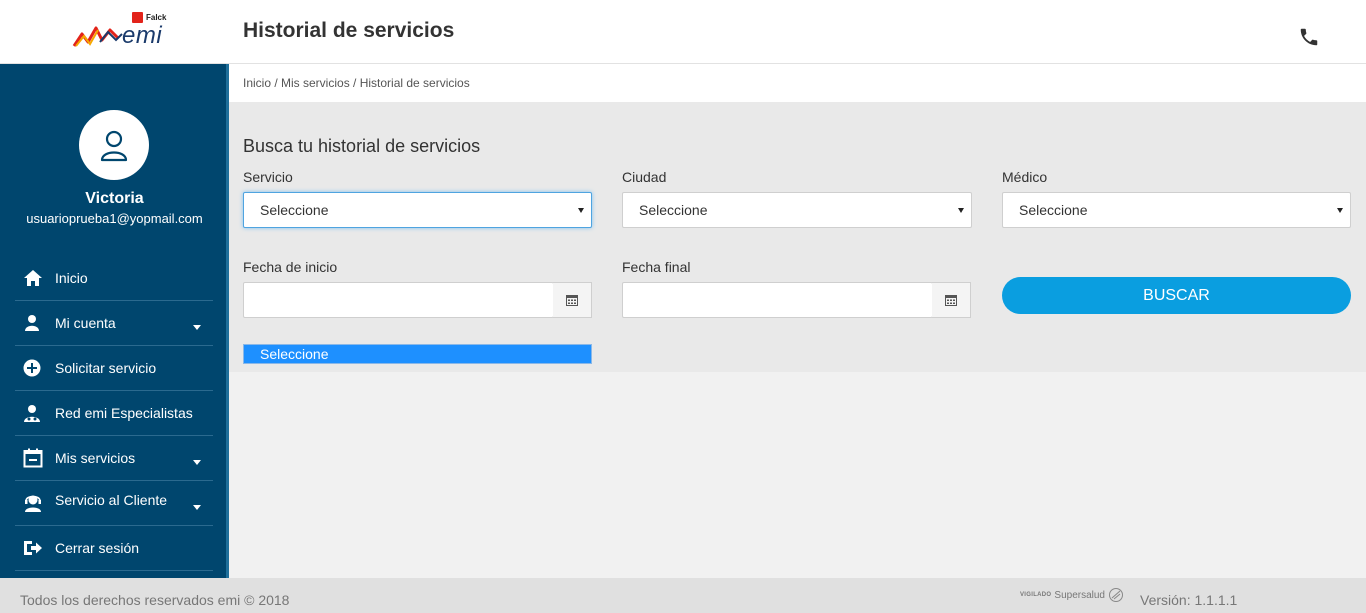  What do you see at coordinates (85, 323) in the screenshot?
I see `sidebar-item-label: Mi cuenta` at bounding box center [85, 323].